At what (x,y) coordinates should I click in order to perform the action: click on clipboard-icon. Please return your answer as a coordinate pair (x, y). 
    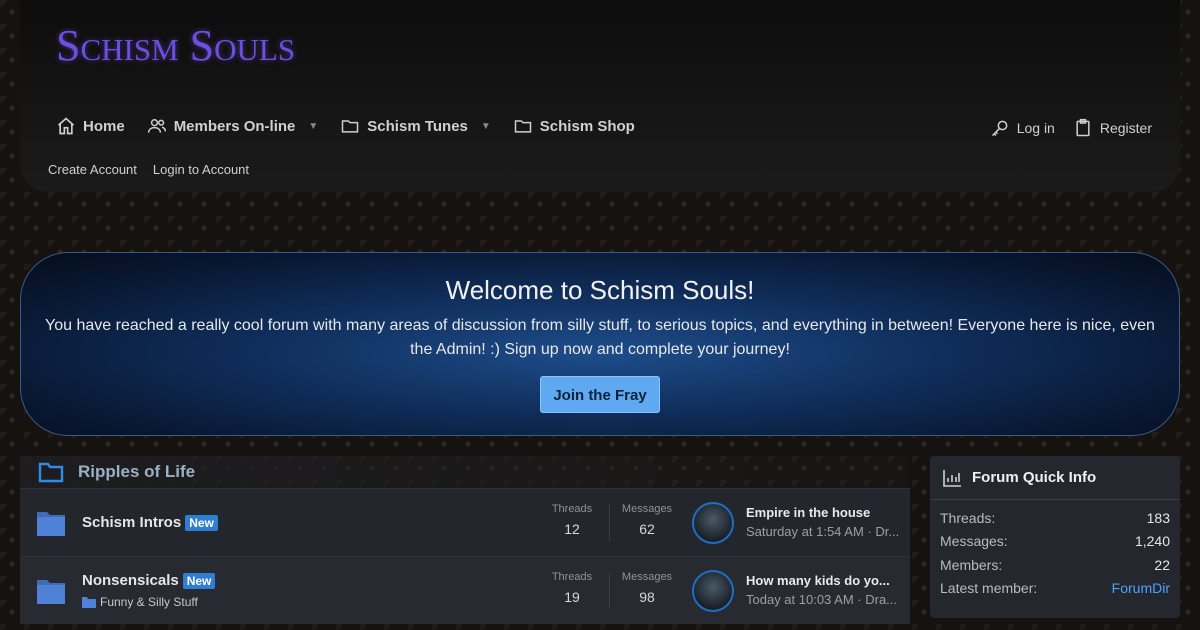
    Looking at the image, I should click on (1083, 127).